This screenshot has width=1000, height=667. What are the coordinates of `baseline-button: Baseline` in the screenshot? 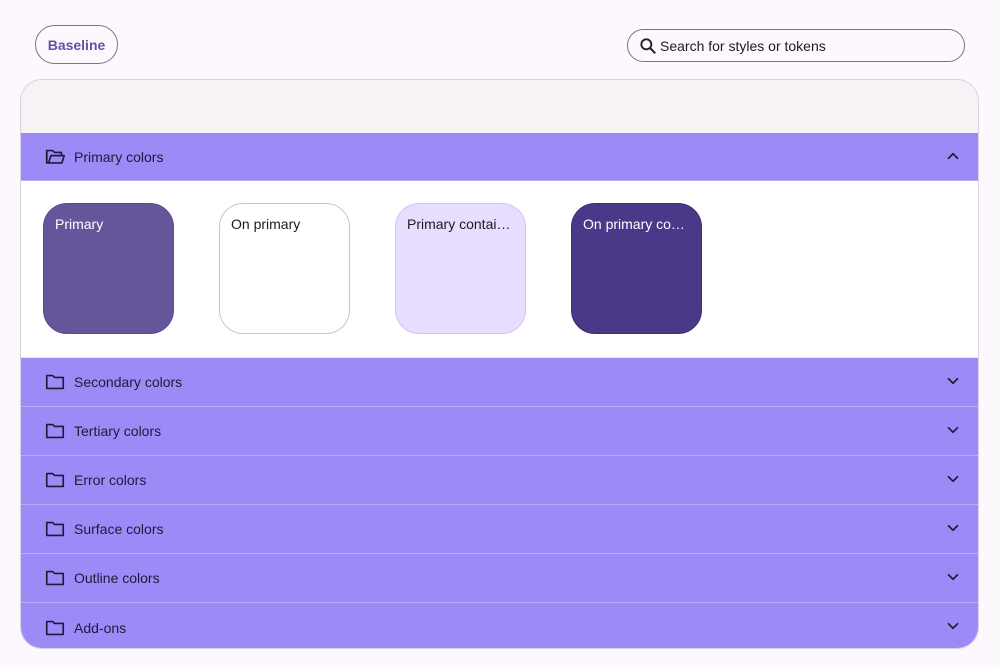 It's located at (76, 44).